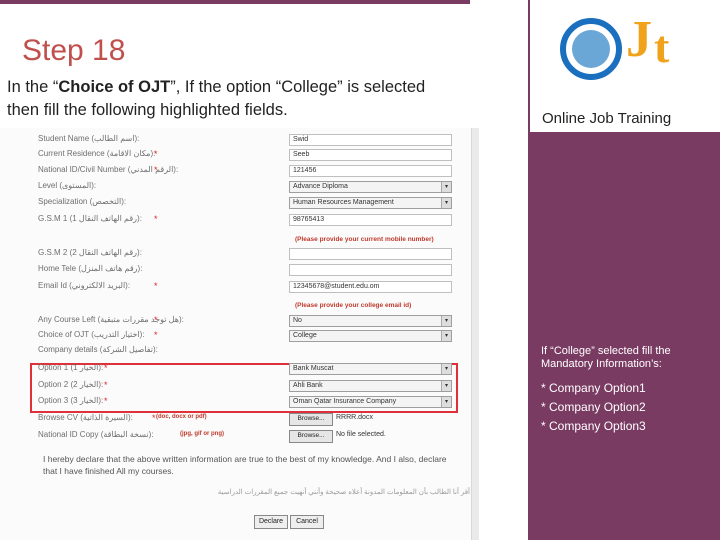 This screenshot has width=720, height=540. I want to click on form-field-label: Email Id (البريد الالكتروني):, so click(84, 285).